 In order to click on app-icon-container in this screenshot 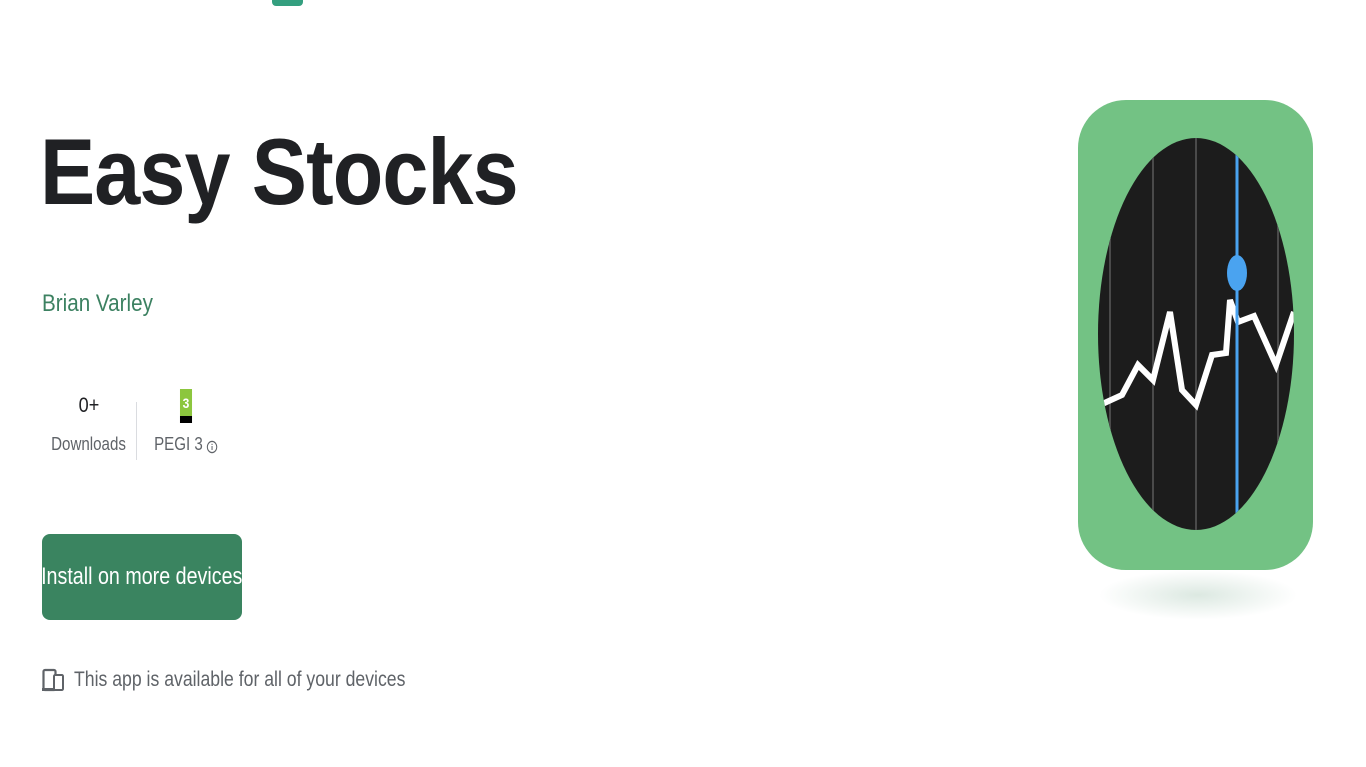, I will do `click(1195, 360)`.